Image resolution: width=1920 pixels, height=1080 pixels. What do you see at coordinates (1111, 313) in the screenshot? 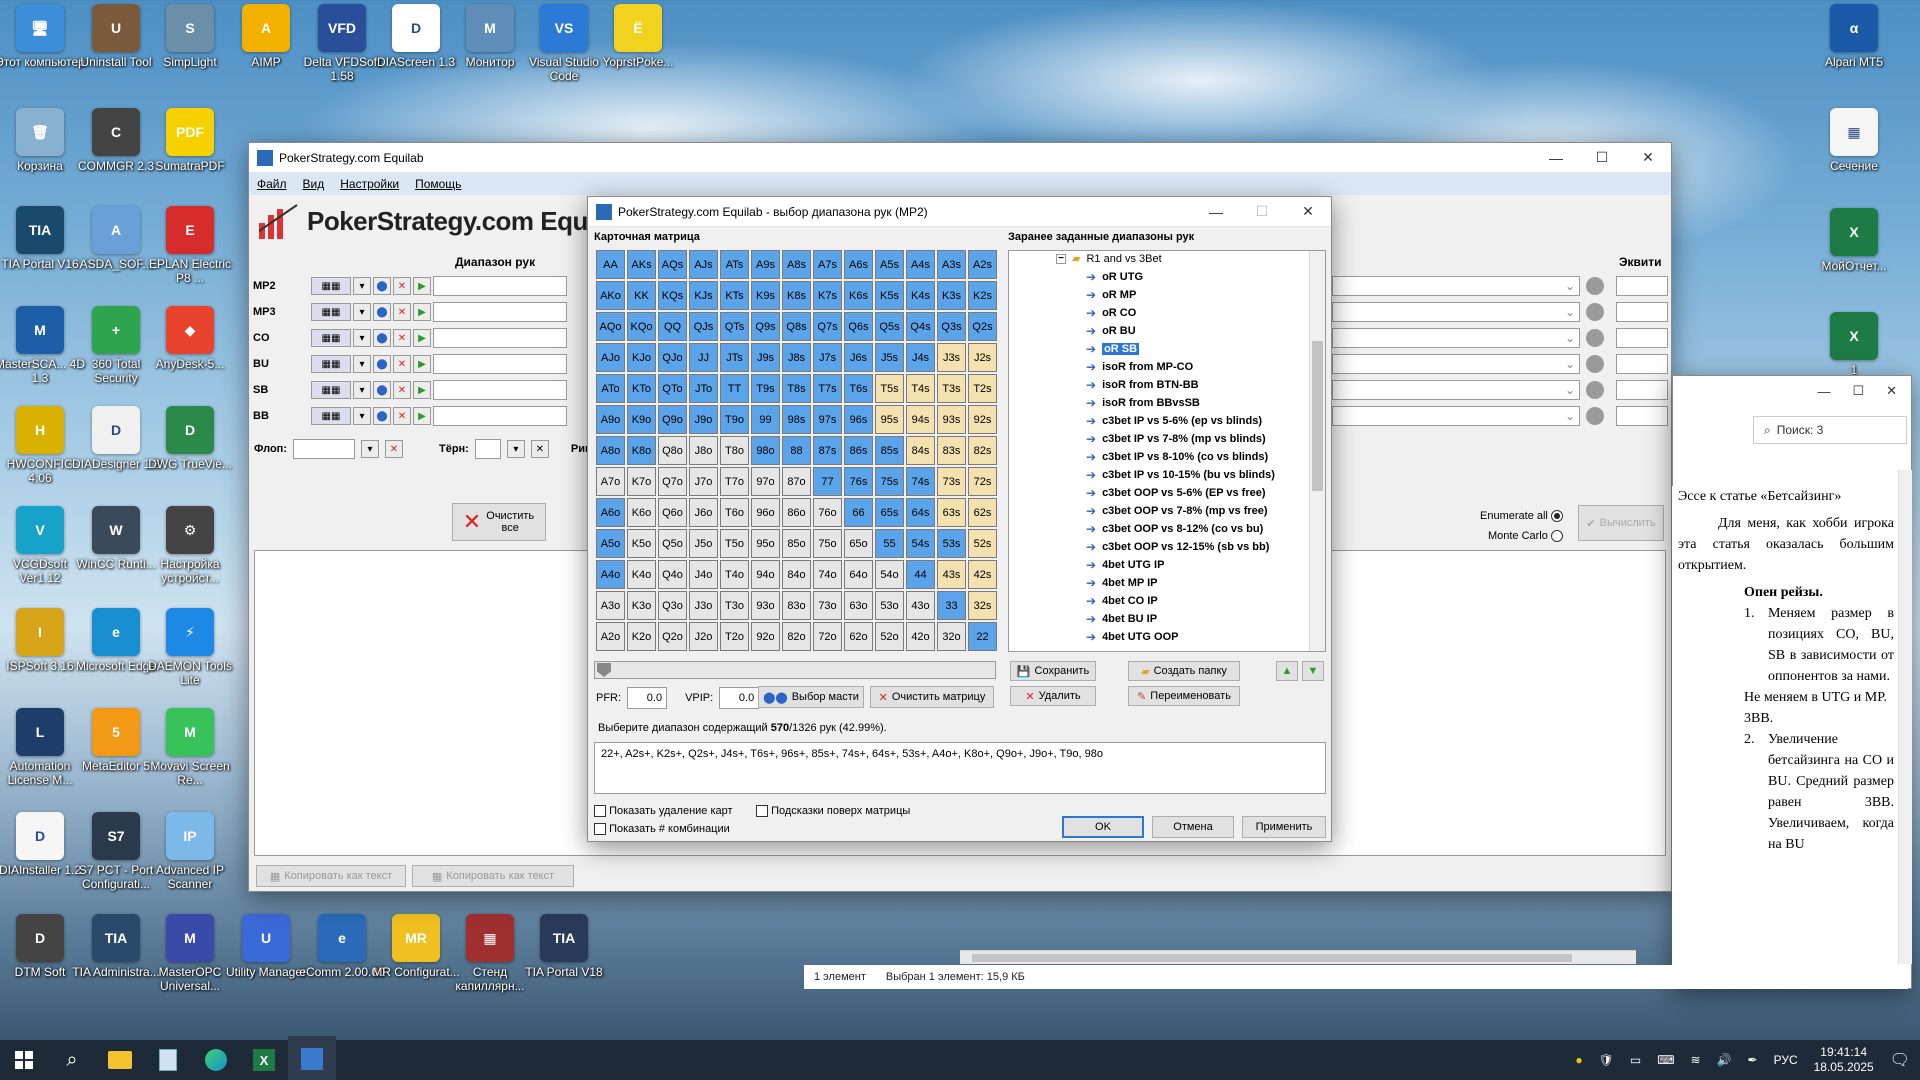
I see `tree-item: ➔ oR CO` at bounding box center [1111, 313].